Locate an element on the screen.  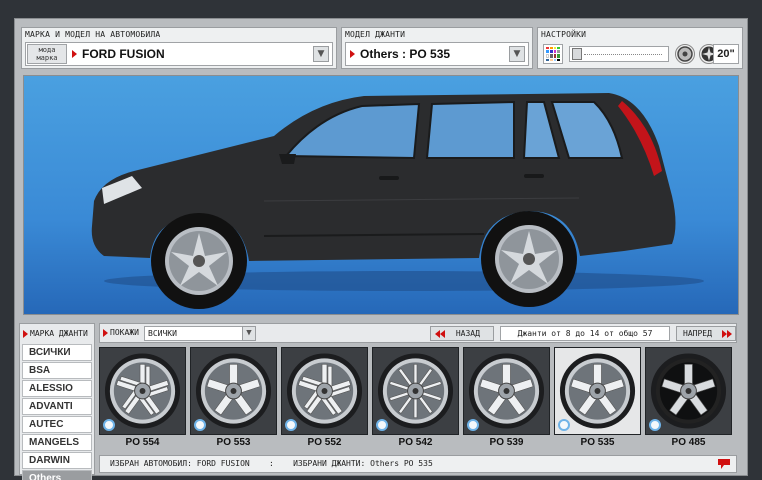
rim-model-select: Others : PO 535 ▼ is located at coordinates (437, 54).